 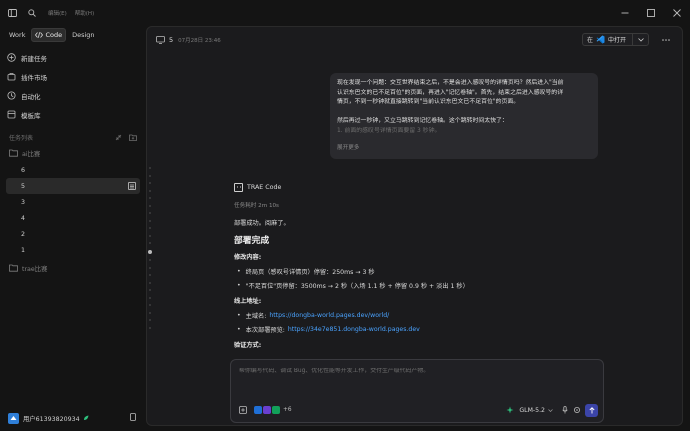 What do you see at coordinates (23, 170) in the screenshot?
I see `task-item-label: 6` at bounding box center [23, 170].